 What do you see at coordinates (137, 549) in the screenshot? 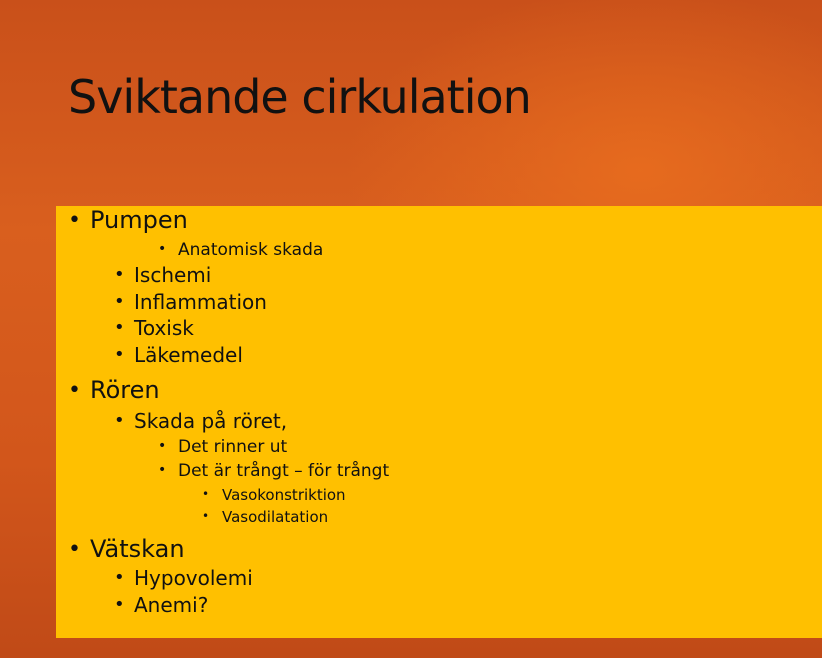
I see `list-item-text: Vätskan` at bounding box center [137, 549].